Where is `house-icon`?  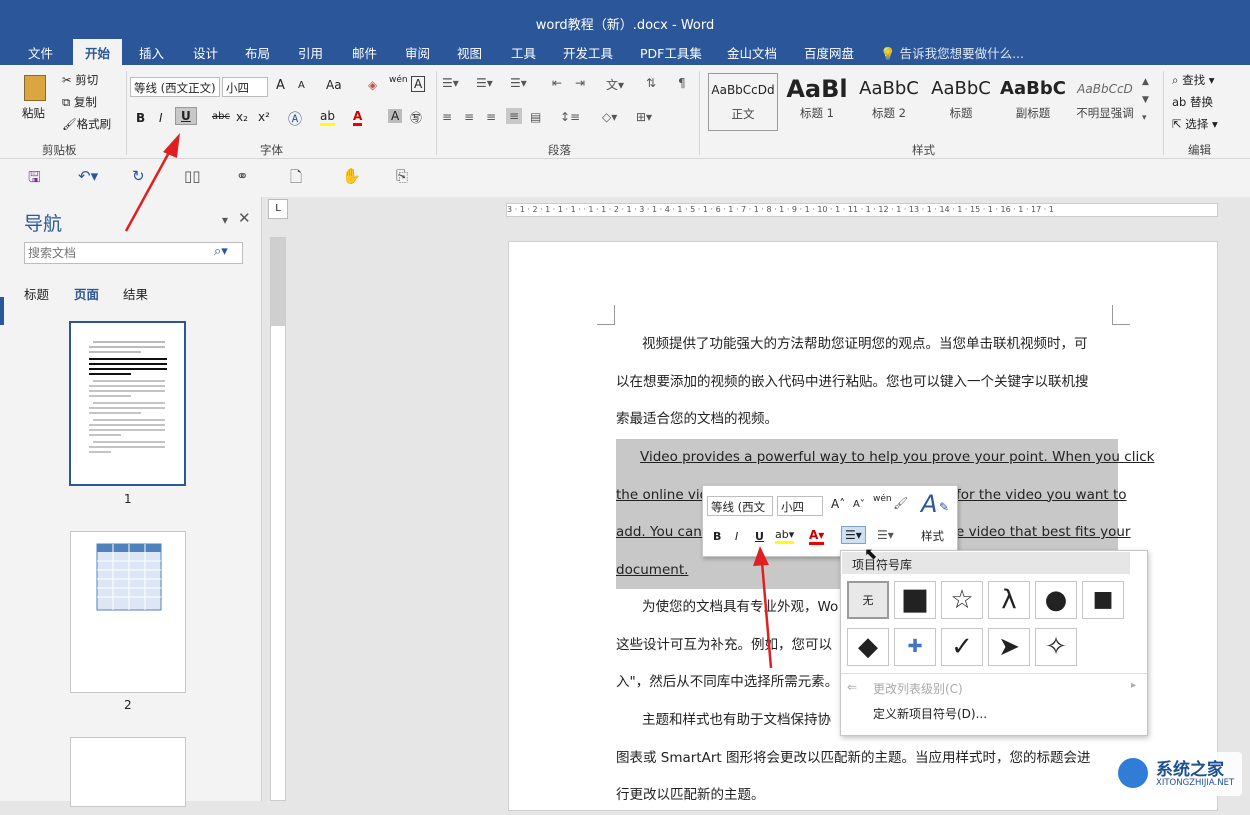
house-icon is located at coordinates (1133, 773).